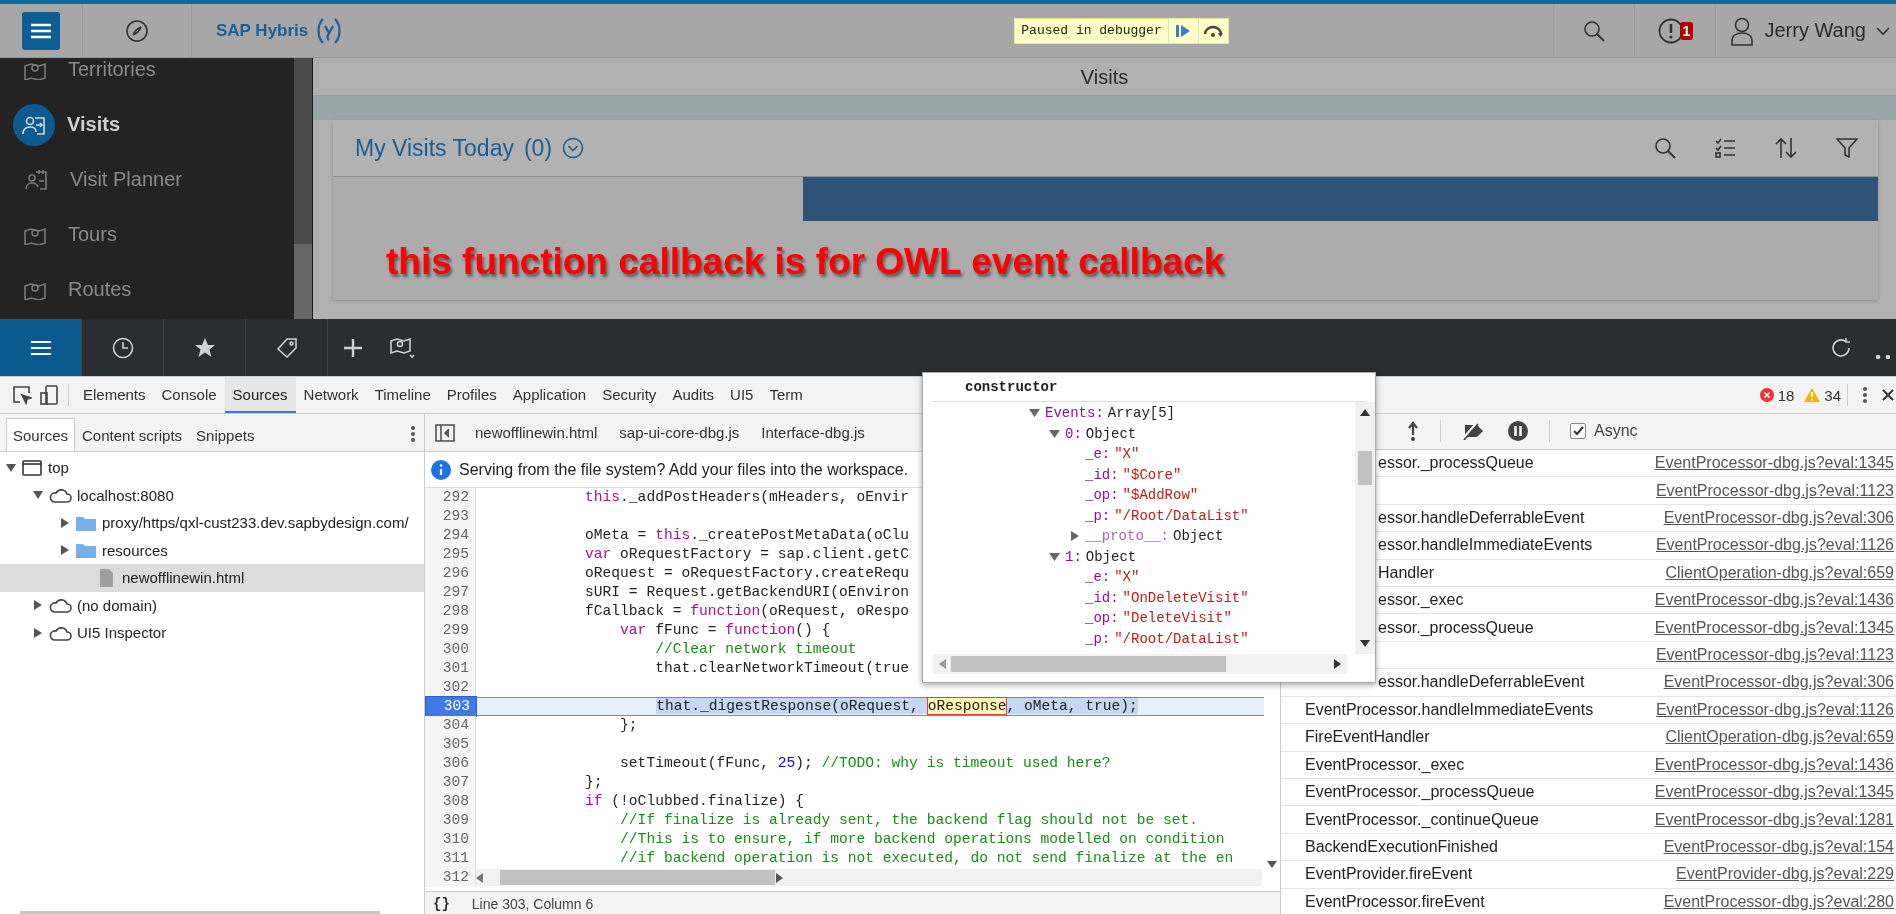 This screenshot has width=1896, height=914. I want to click on source-link: EventProcessor-dbg.js?eval:306, so click(1778, 682).